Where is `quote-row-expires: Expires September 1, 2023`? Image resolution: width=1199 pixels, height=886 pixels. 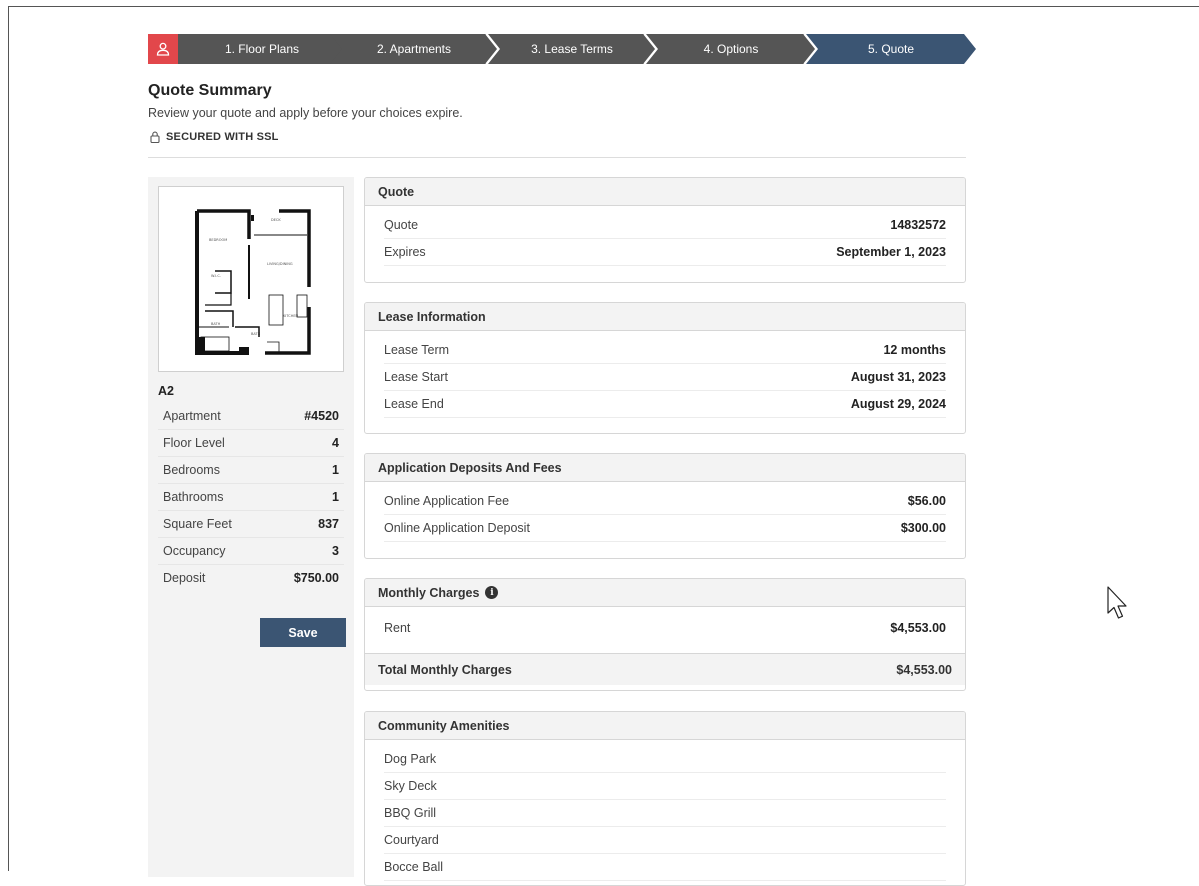
quote-row-expires: Expires September 1, 2023 is located at coordinates (665, 252).